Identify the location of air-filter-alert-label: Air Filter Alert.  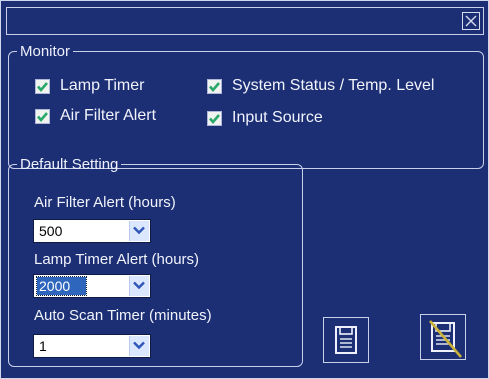
(108, 115).